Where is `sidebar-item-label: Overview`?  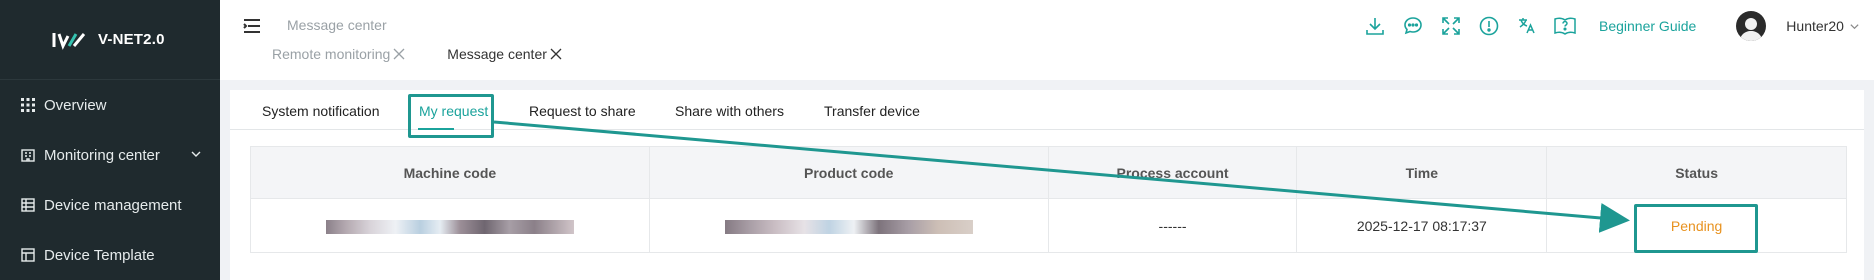 sidebar-item-label: Overview is located at coordinates (75, 105).